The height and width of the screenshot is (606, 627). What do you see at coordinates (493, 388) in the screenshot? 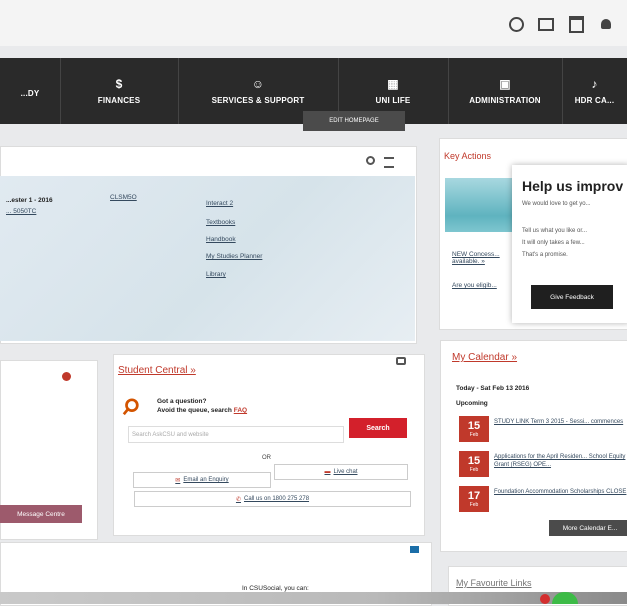
I see `calendar-range: Today - Sat Feb 13 2016` at bounding box center [493, 388].